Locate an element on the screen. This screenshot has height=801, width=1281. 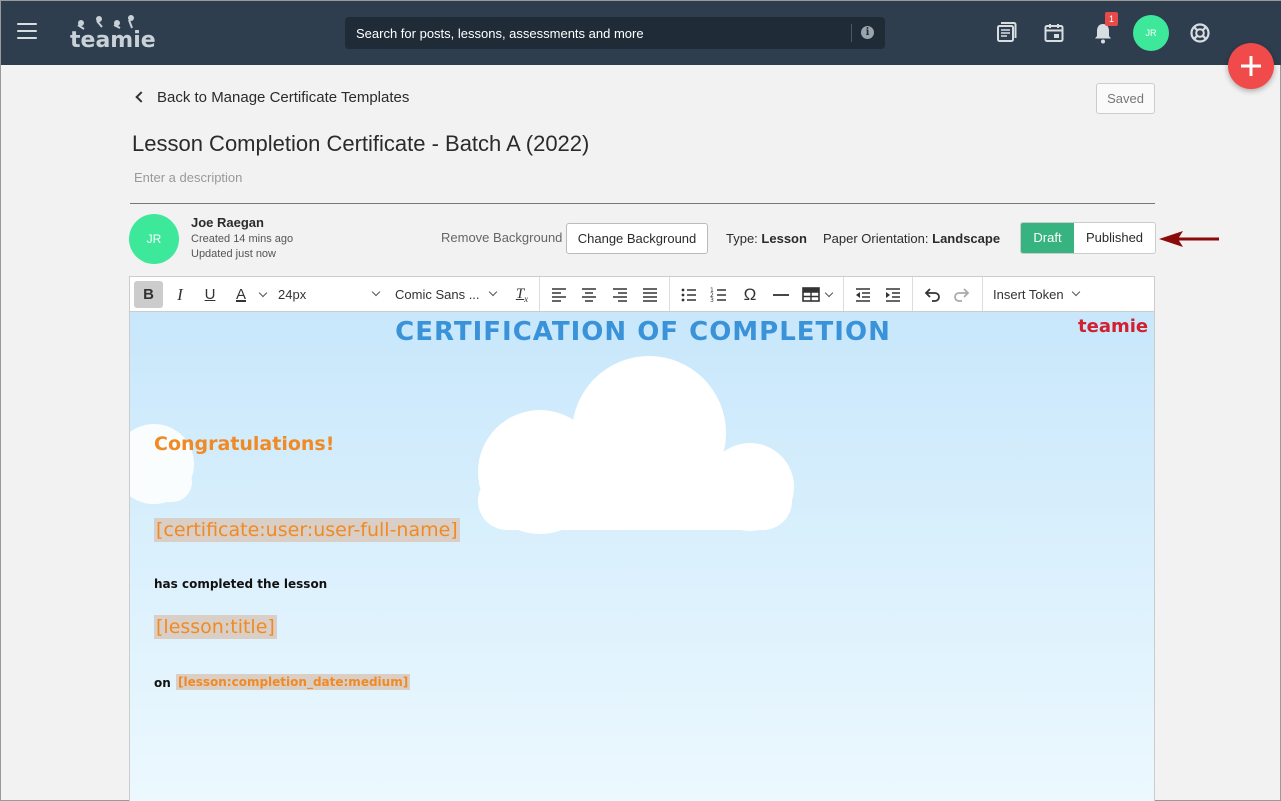
remove-background-link: Remove Background is located at coordinates (501, 237).